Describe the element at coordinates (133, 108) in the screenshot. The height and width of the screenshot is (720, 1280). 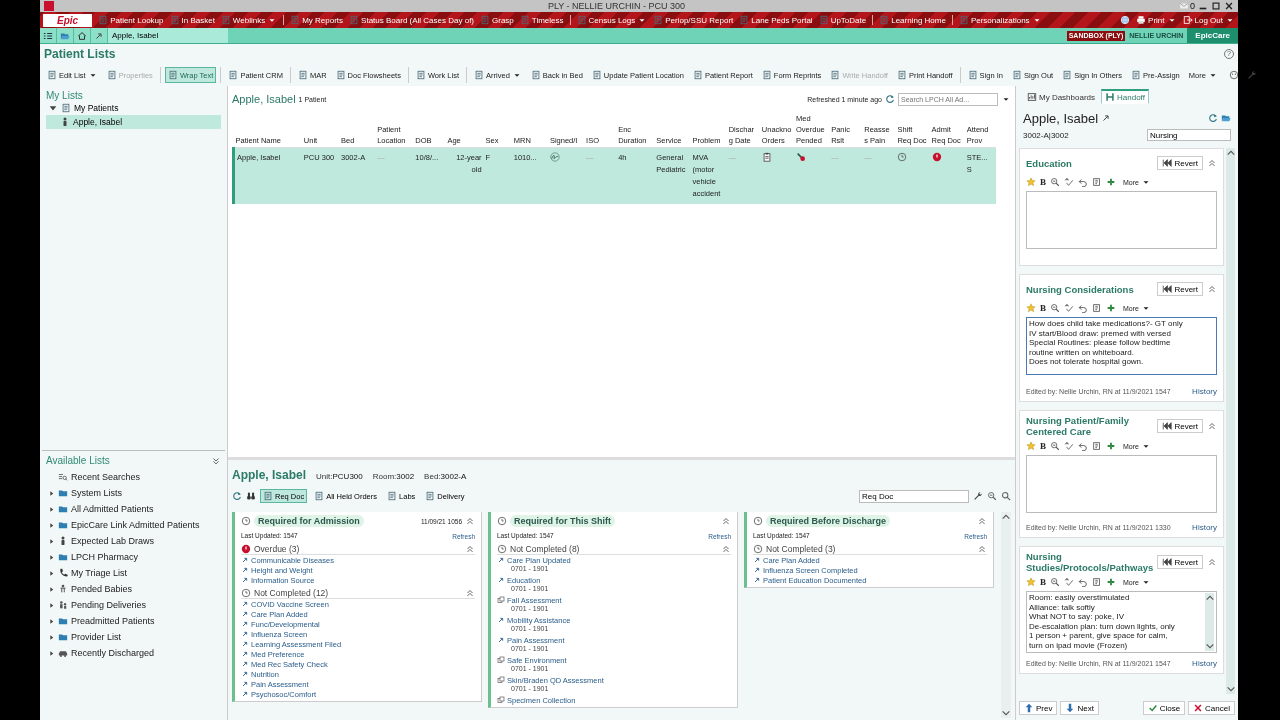
I see `tree-item: My Patients` at that location.